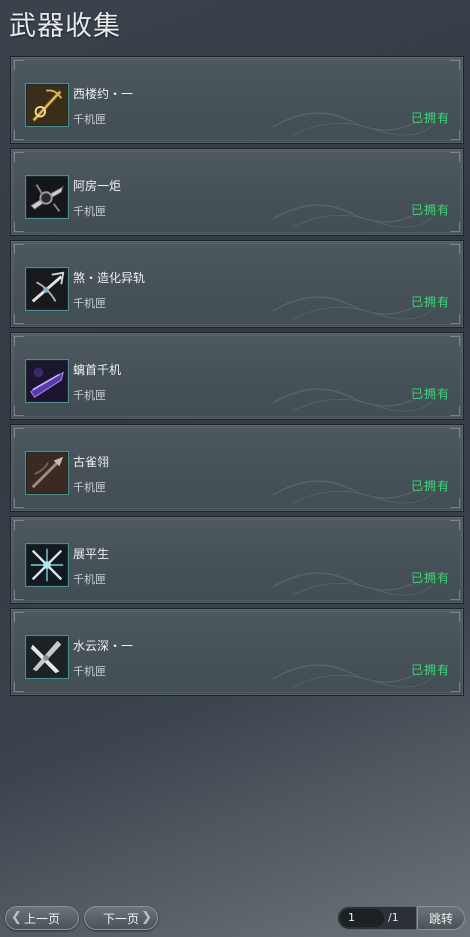 The height and width of the screenshot is (937, 470). Describe the element at coordinates (103, 646) in the screenshot. I see `weapon-name: 水云深・一` at that location.